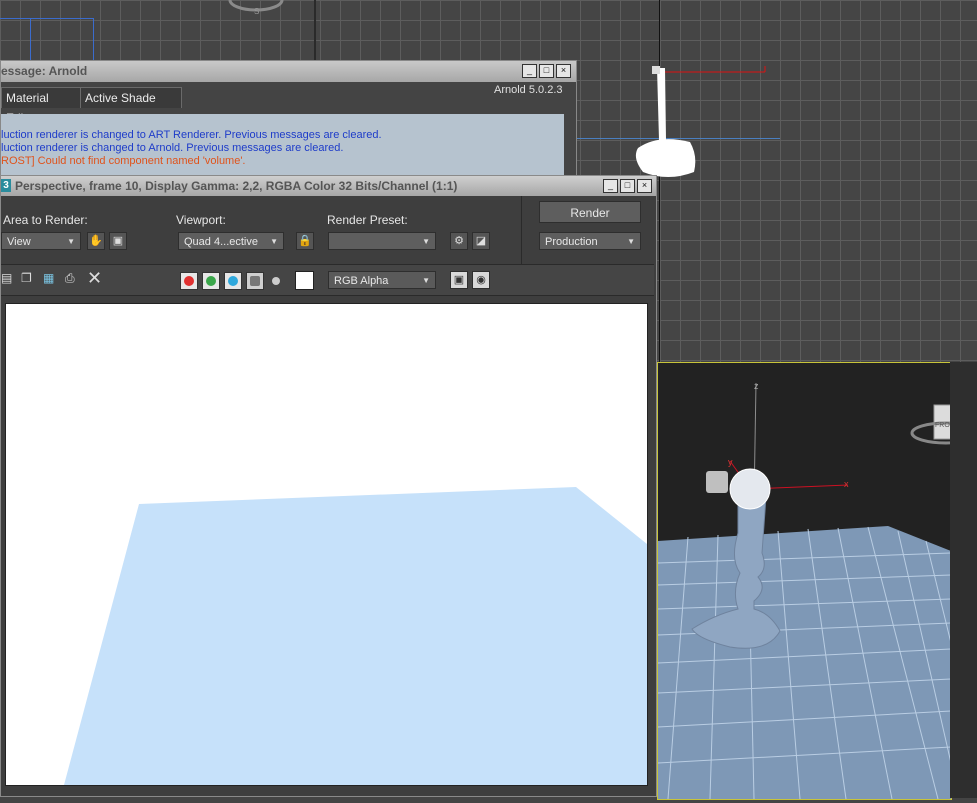 This screenshot has height=803, width=977. Describe the element at coordinates (7, 279) in the screenshot. I see `save-icon: ▤` at that location.